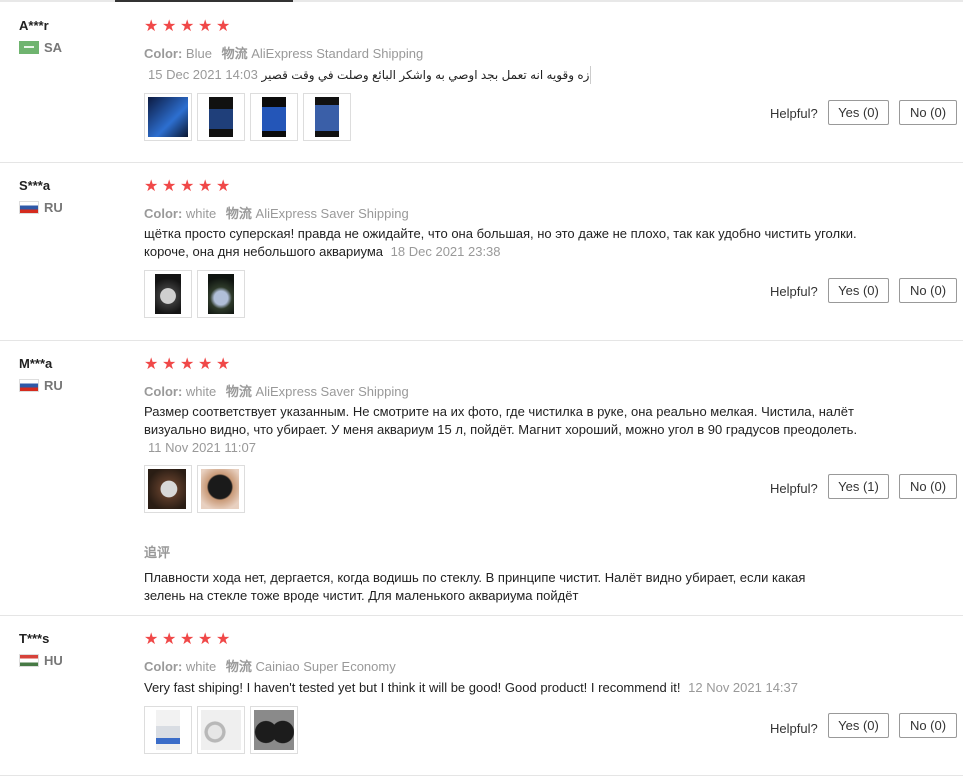  What do you see at coordinates (41, 660) in the screenshot?
I see `reviewer-country: HU` at bounding box center [41, 660].